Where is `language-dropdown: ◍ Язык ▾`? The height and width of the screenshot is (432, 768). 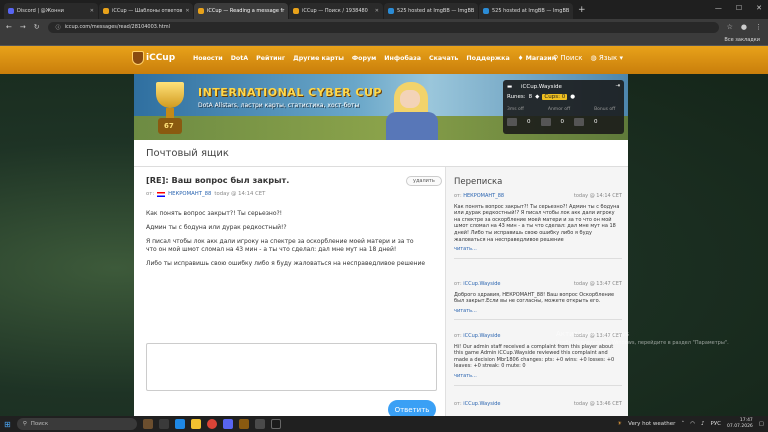
language-dropdown: ◍ Язык ▾ is located at coordinates (607, 58).